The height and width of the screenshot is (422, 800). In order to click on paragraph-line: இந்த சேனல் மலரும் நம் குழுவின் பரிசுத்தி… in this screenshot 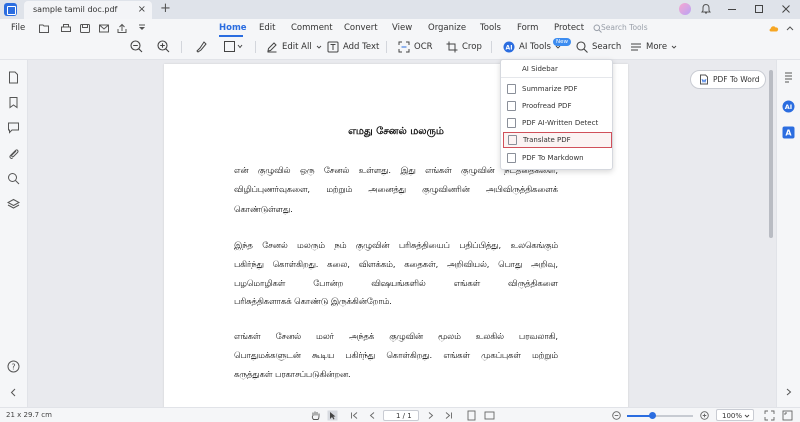, I will do `click(396, 245)`.